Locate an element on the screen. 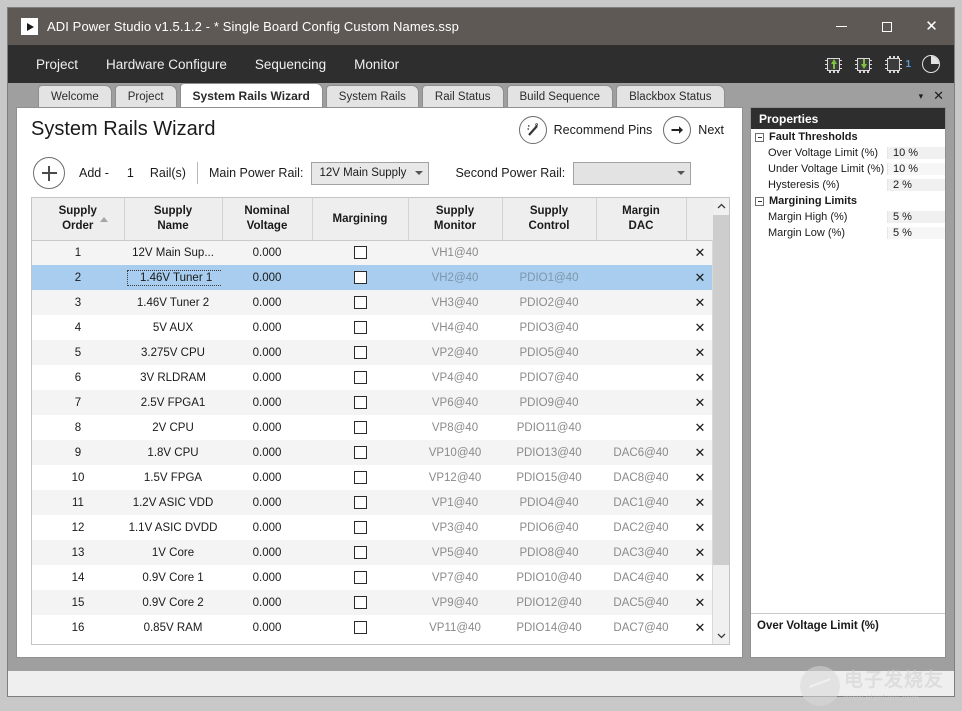 This screenshot has width=962, height=711. table-row: 5 3.275V CPU 0.000 VP2@40 PDIO5@40 ✕ is located at coordinates (373, 352).